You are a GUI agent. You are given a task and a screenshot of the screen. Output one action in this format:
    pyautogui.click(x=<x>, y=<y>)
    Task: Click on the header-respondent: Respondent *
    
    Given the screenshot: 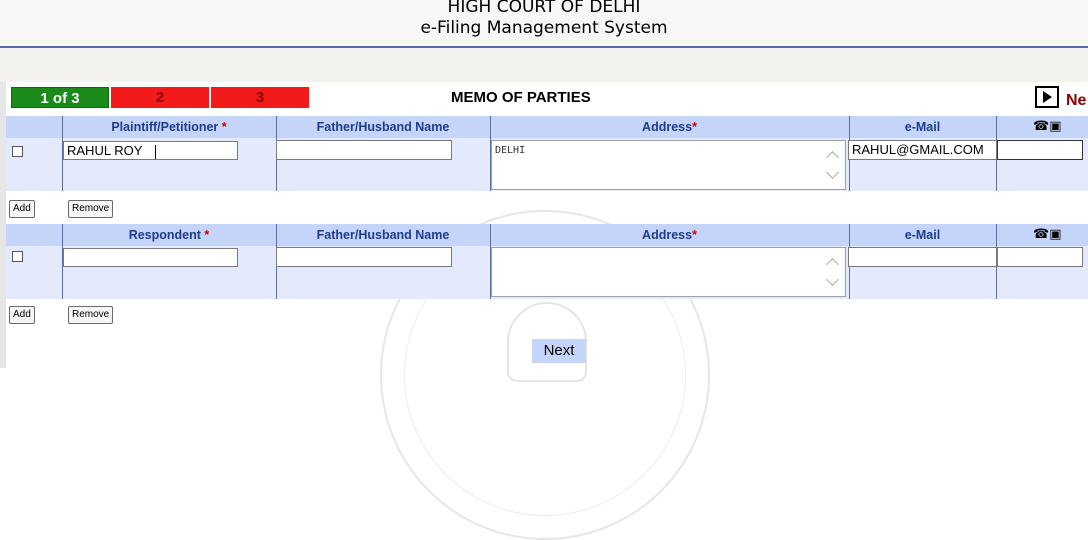 What is the action you would take?
    pyautogui.click(x=169, y=235)
    